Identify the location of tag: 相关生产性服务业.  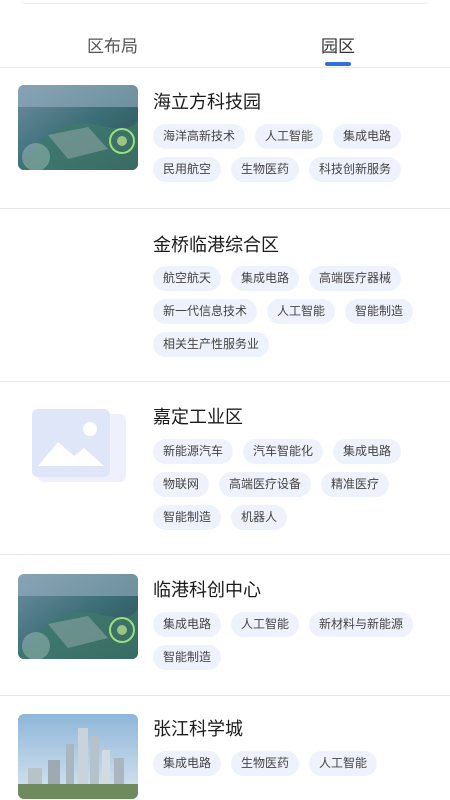
(211, 344).